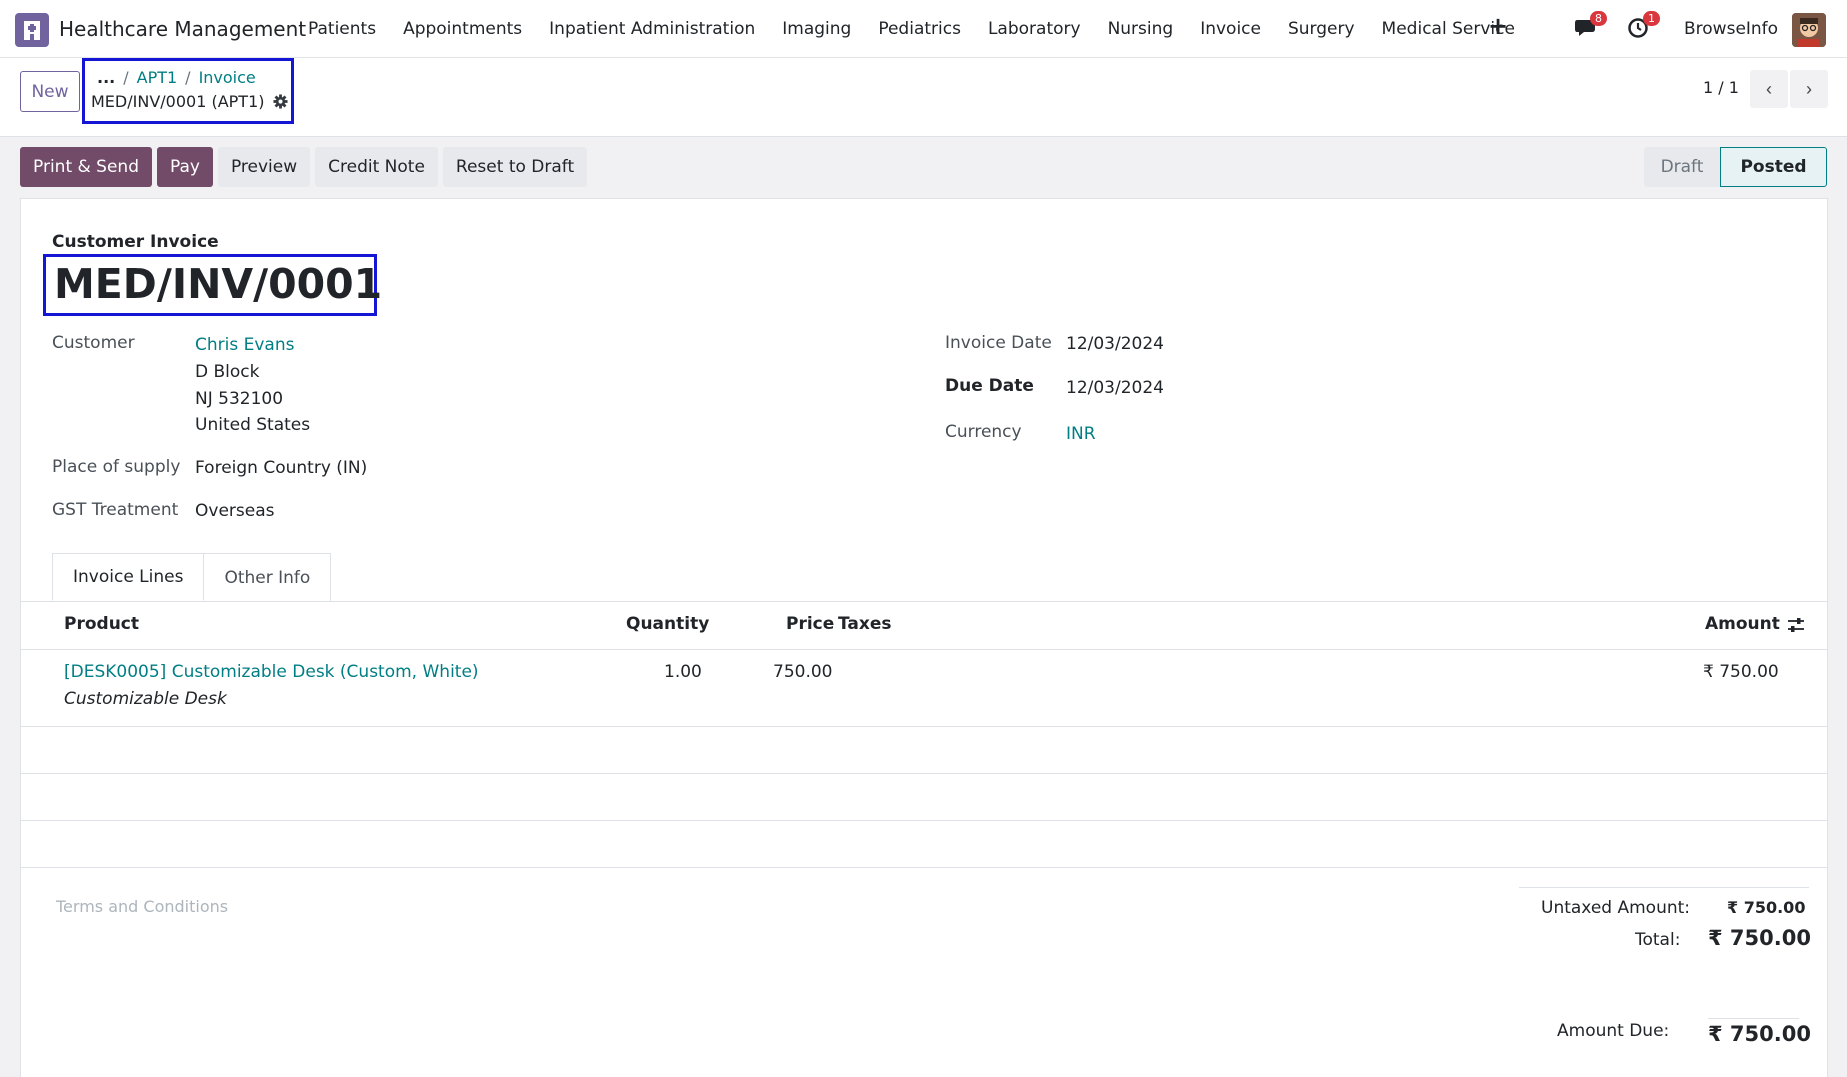 The image size is (1847, 1077). I want to click on status-draft: Draft, so click(1682, 167).